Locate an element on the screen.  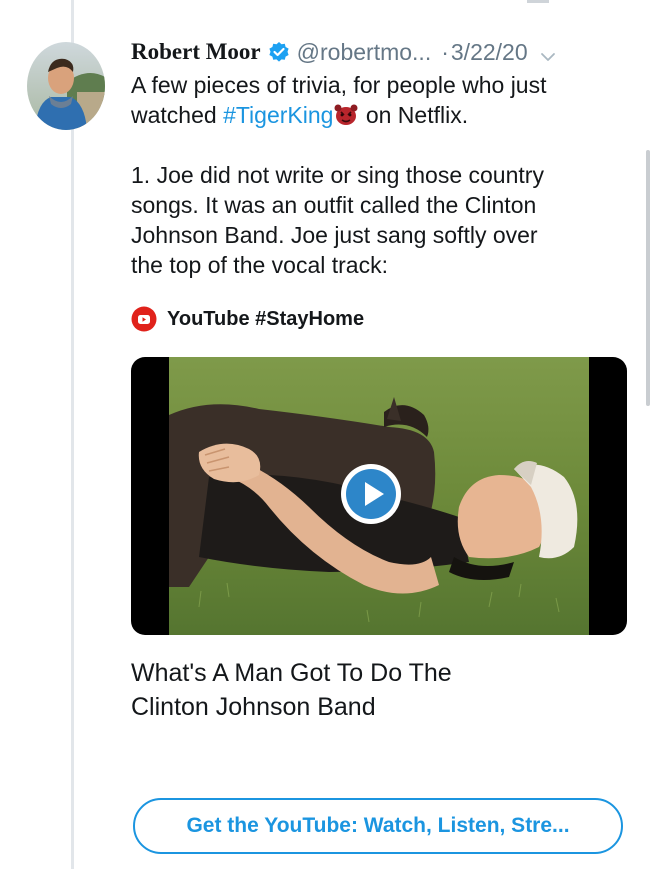
source-label: YouTube #StayHome is located at coordinates (265, 319).